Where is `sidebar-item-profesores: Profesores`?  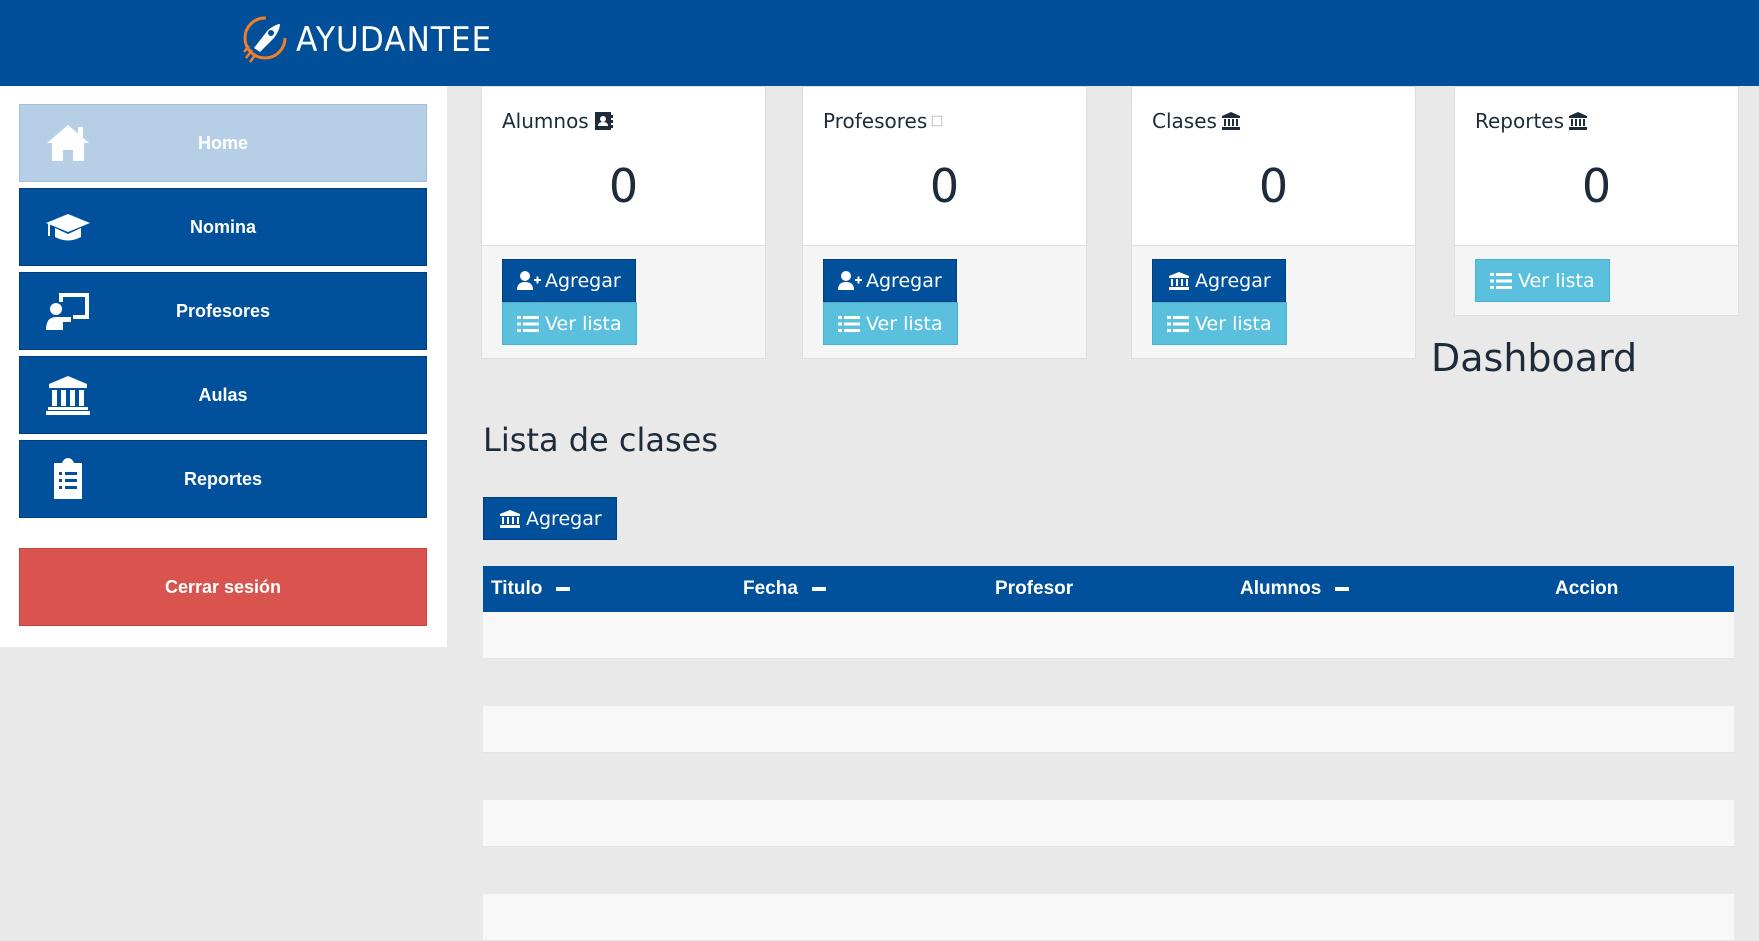 sidebar-item-profesores: Profesores is located at coordinates (223, 311).